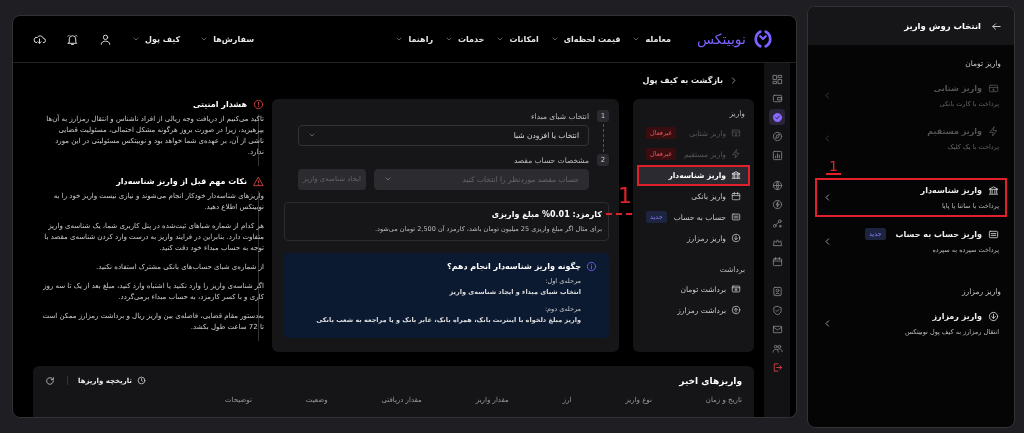 The image size is (1024, 433). I want to click on compass-icon, so click(777, 136).